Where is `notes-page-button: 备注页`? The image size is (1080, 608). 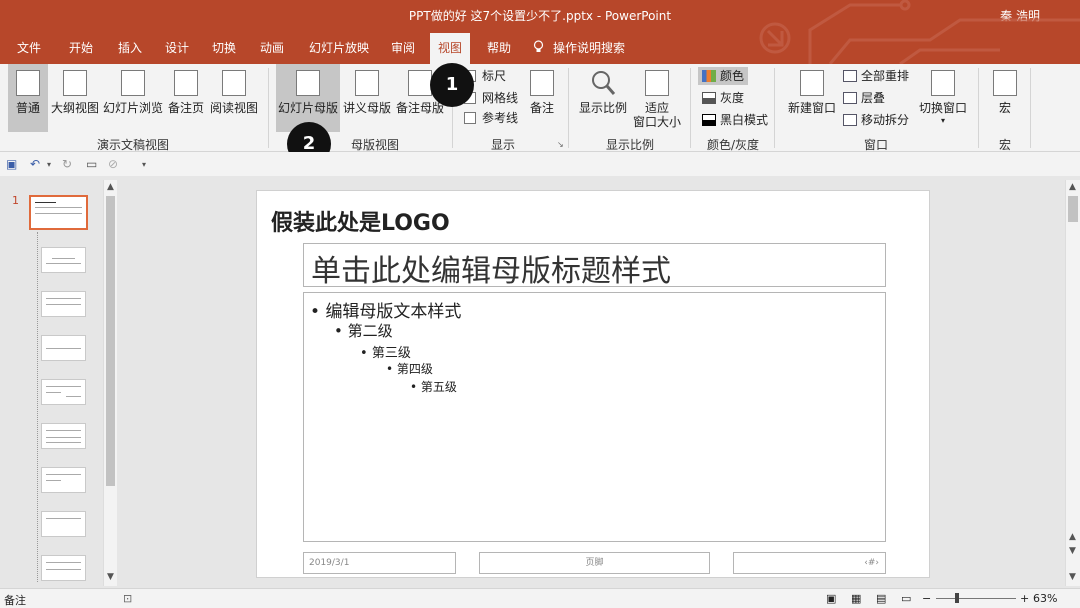 notes-page-button: 备注页 is located at coordinates (186, 98).